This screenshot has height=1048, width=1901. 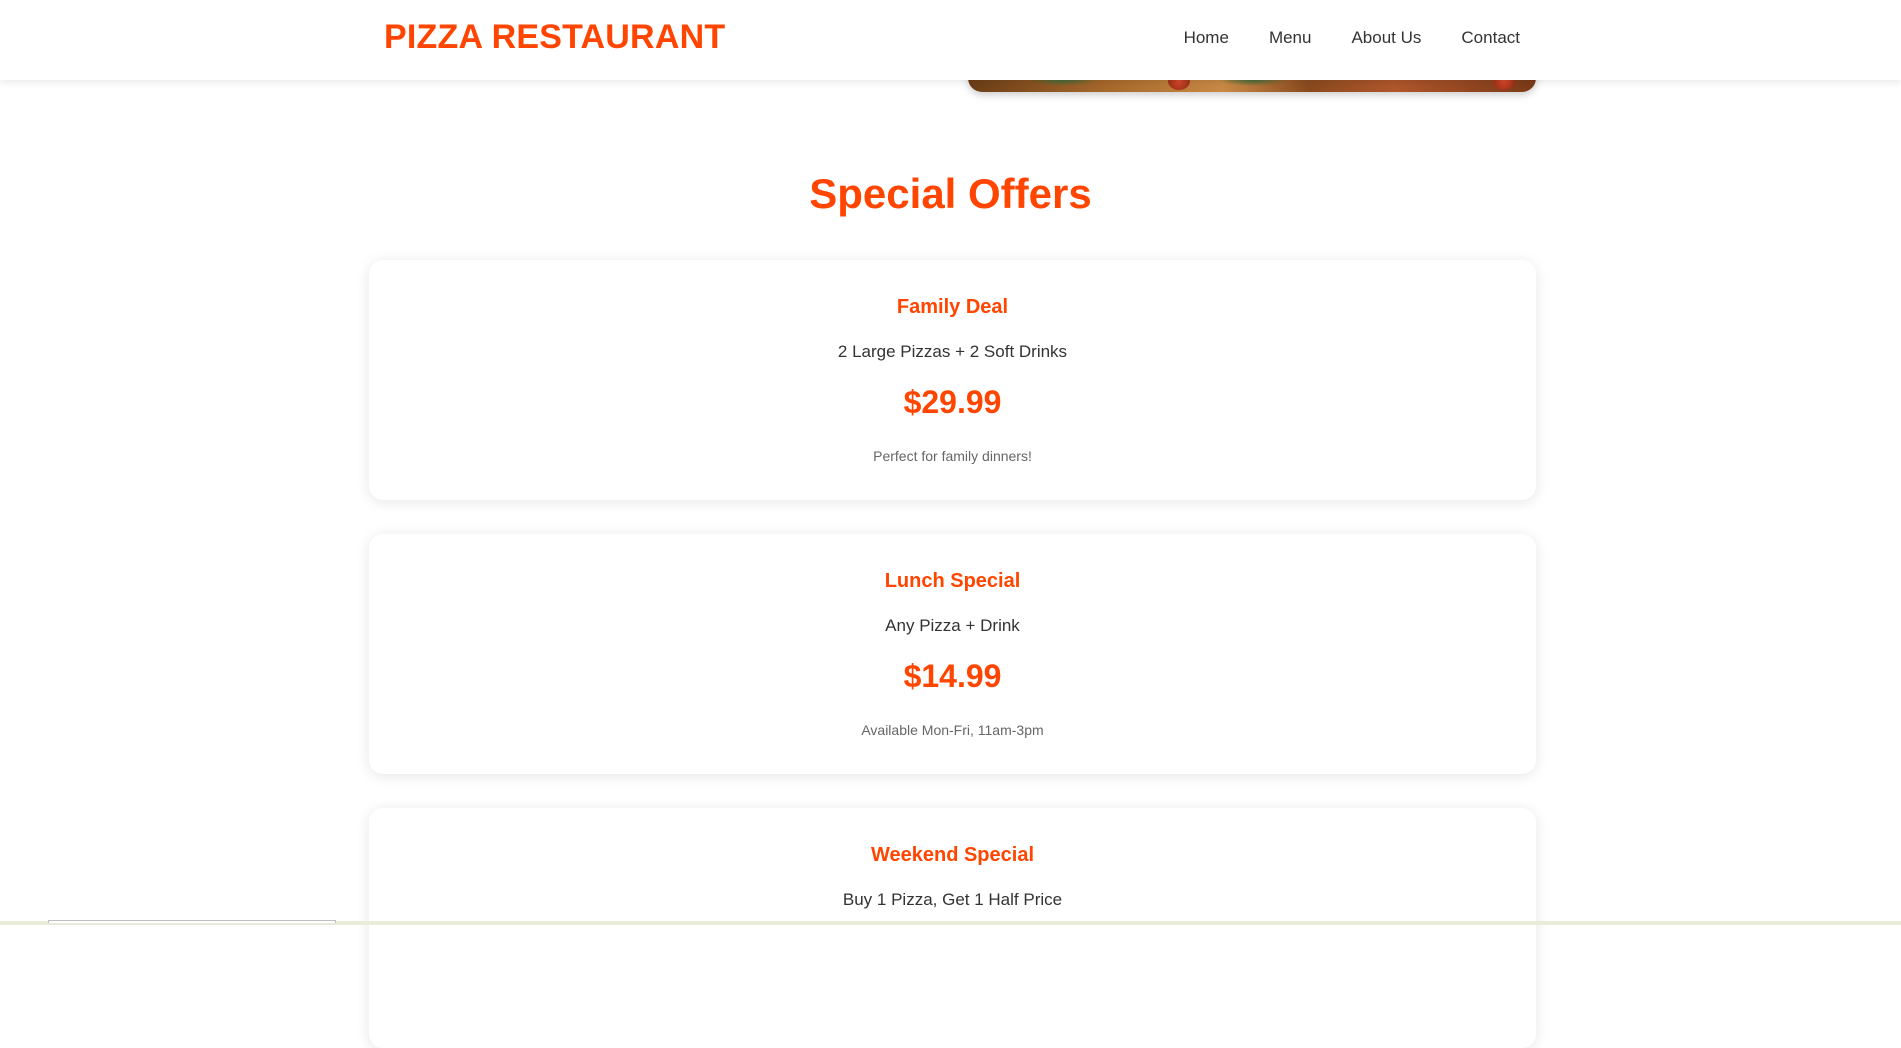 What do you see at coordinates (952, 730) in the screenshot?
I see `offer-note: Available Mon-Fri, 11am-3pm` at bounding box center [952, 730].